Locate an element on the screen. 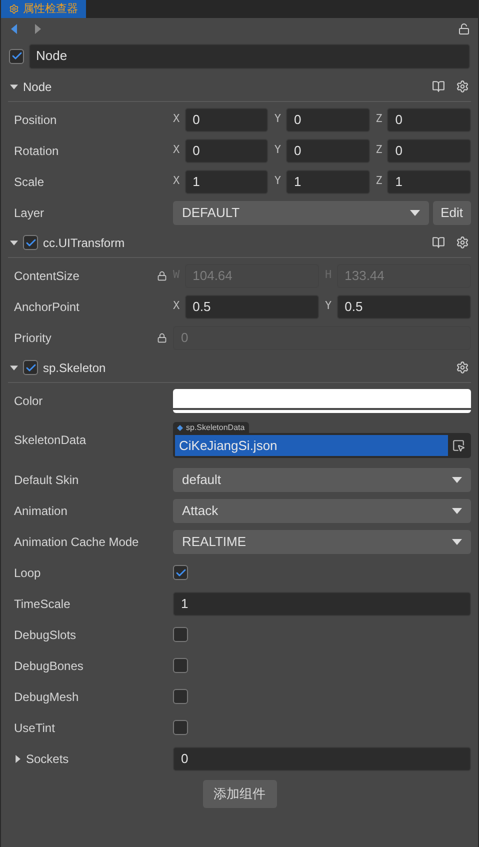 This screenshot has width=479, height=847. forward-icon is located at coordinates (38, 29).